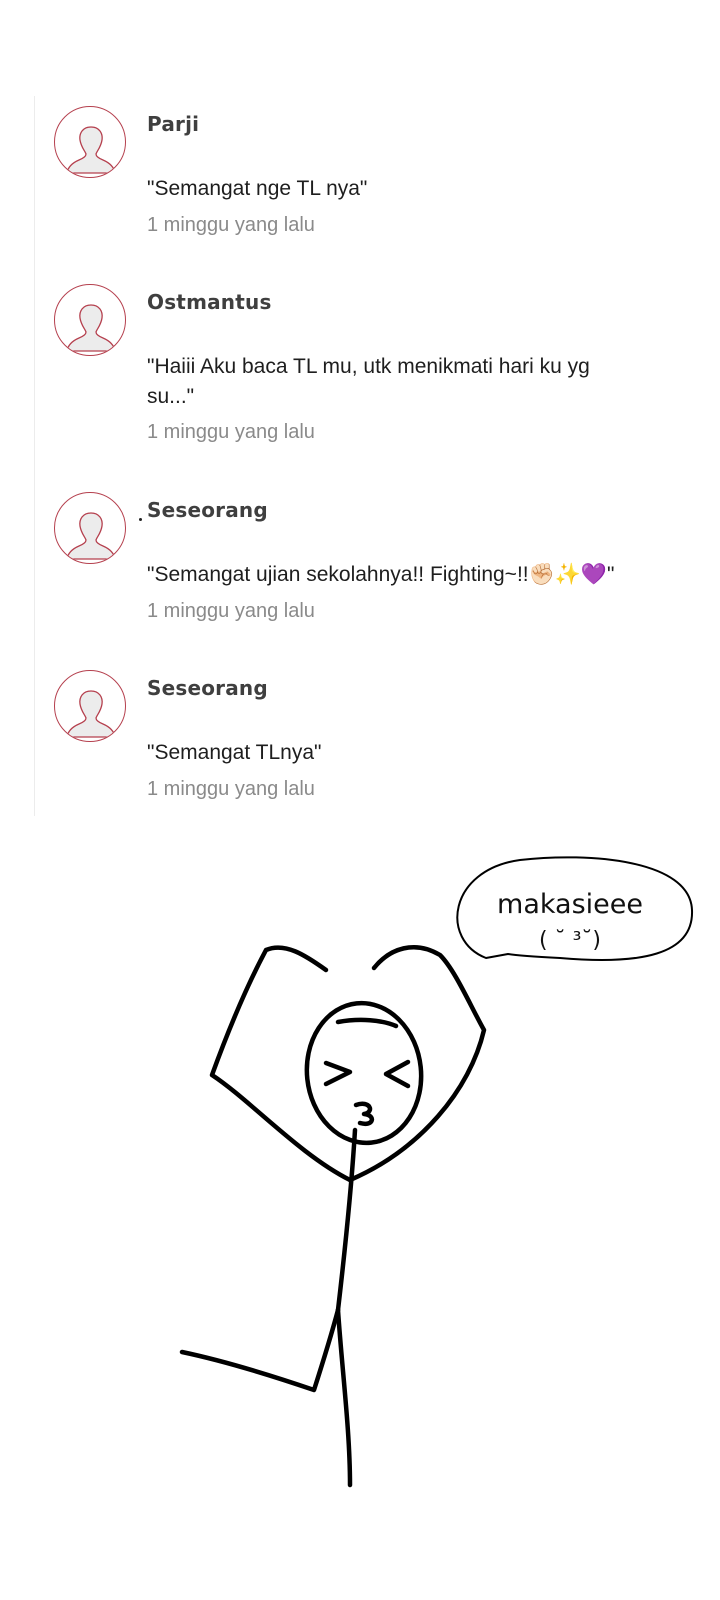  What do you see at coordinates (397, 1074) in the screenshot?
I see `right-eye` at bounding box center [397, 1074].